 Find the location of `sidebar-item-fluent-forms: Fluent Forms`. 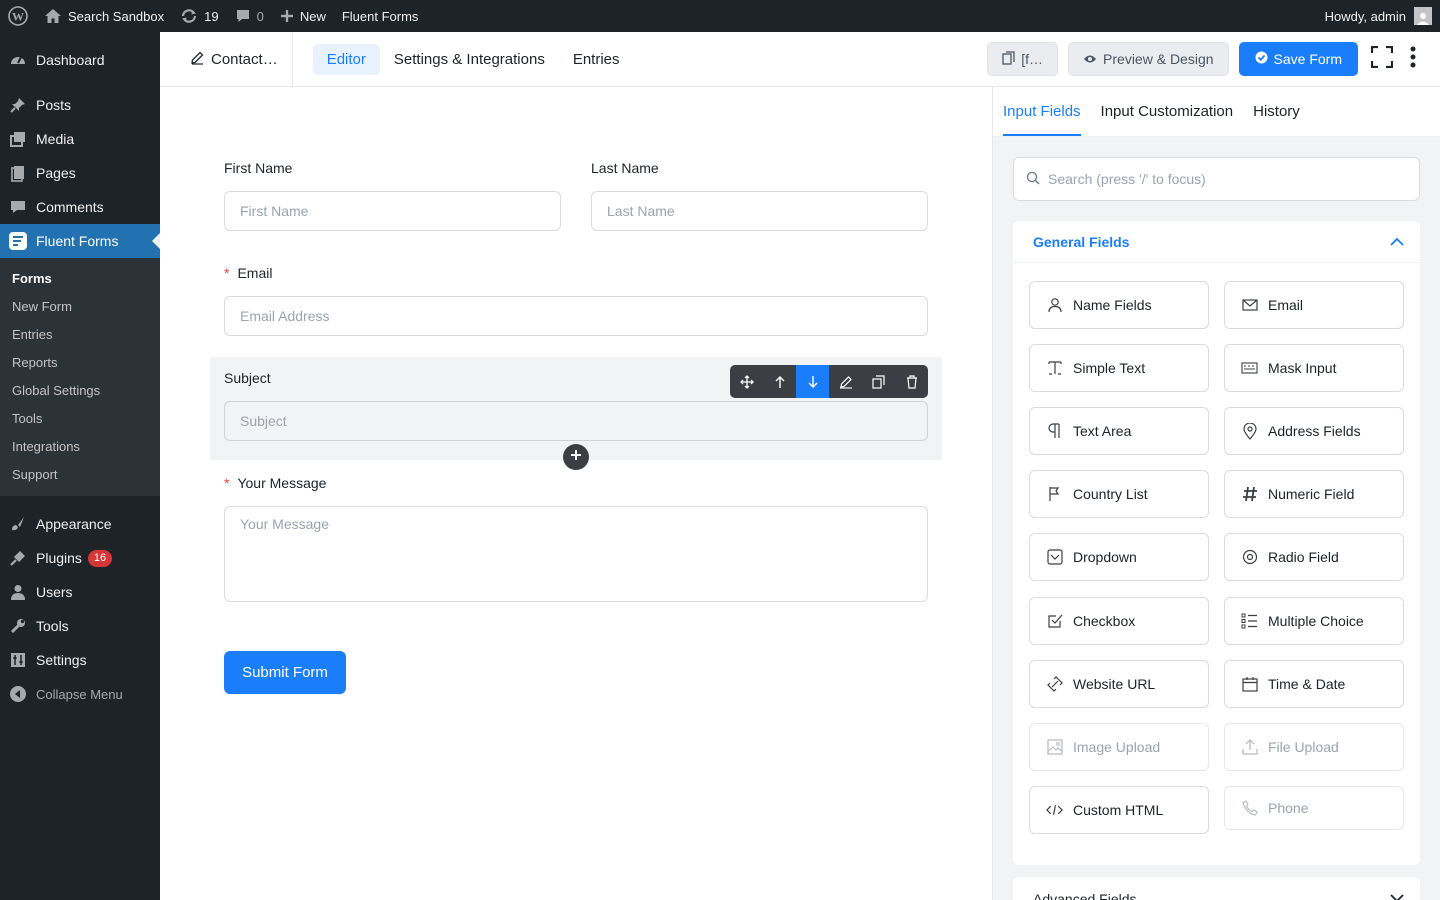

sidebar-item-fluent-forms: Fluent Forms is located at coordinates (80, 241).